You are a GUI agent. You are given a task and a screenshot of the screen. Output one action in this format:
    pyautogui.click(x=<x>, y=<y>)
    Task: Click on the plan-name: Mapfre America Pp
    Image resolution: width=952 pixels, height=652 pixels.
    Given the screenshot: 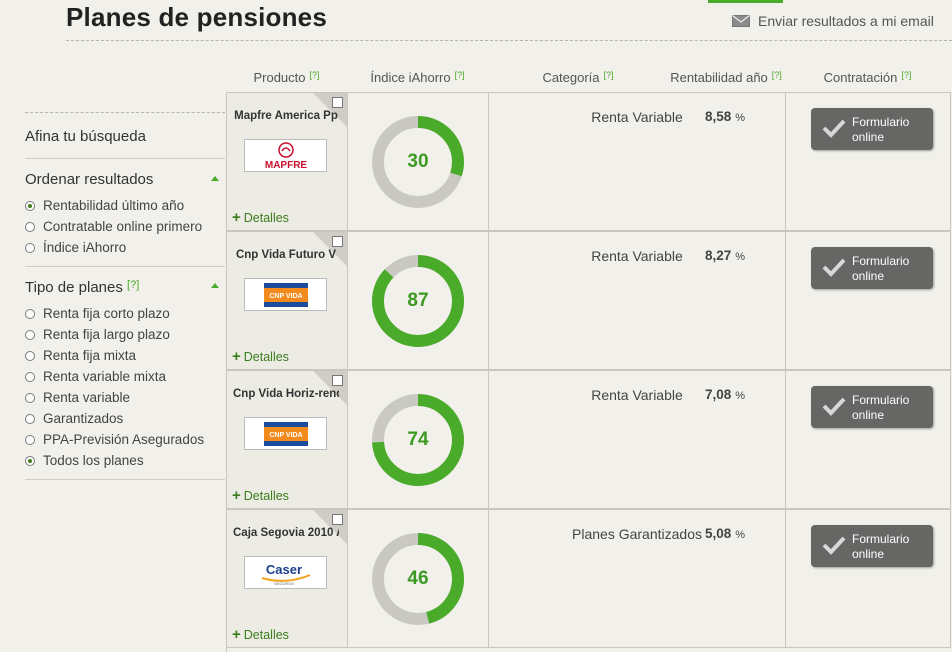 What is the action you would take?
    pyautogui.click(x=286, y=116)
    